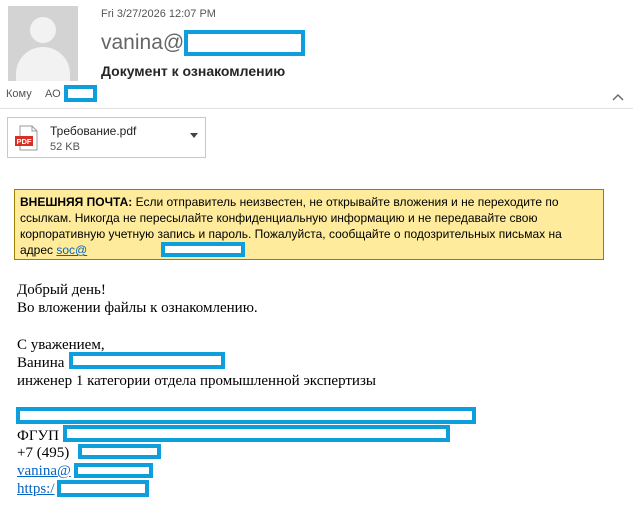 Image resolution: width=633 pixels, height=507 pixels. Describe the element at coordinates (38, 436) in the screenshot. I see `signature-org: ФГУП` at that location.